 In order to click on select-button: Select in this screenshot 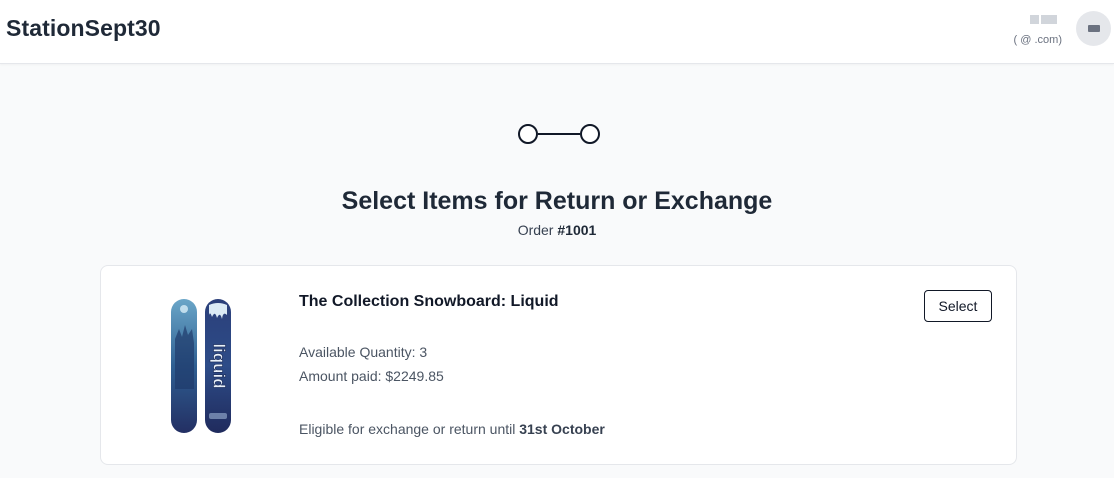, I will do `click(958, 306)`.